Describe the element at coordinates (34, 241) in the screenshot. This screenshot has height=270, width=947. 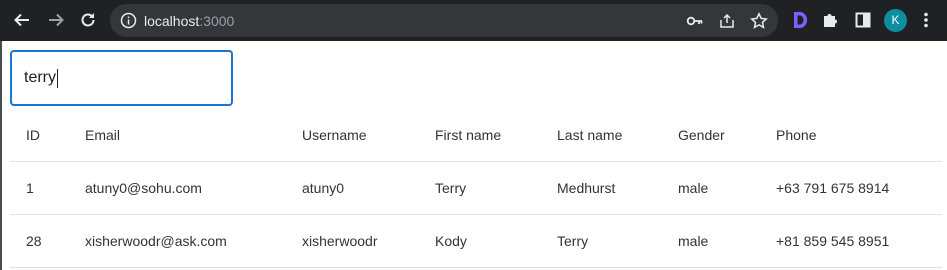
I see `cell-id: 28` at that location.